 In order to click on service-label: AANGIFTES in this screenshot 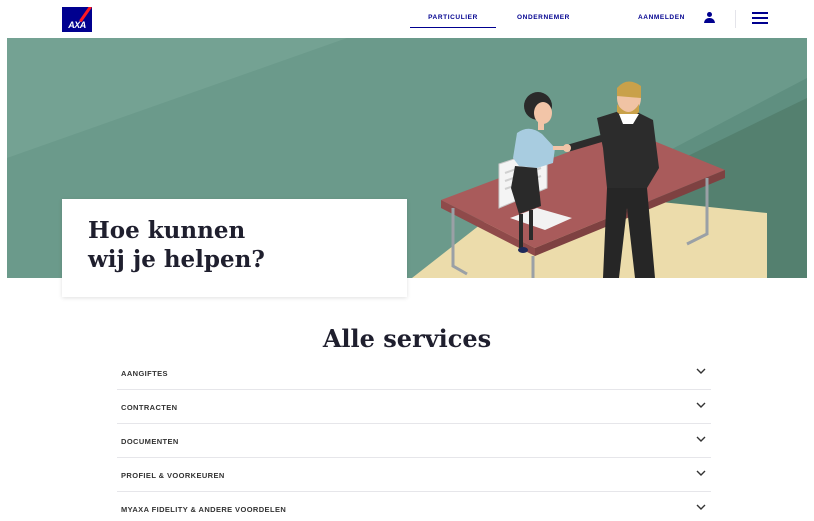, I will do `click(144, 373)`.